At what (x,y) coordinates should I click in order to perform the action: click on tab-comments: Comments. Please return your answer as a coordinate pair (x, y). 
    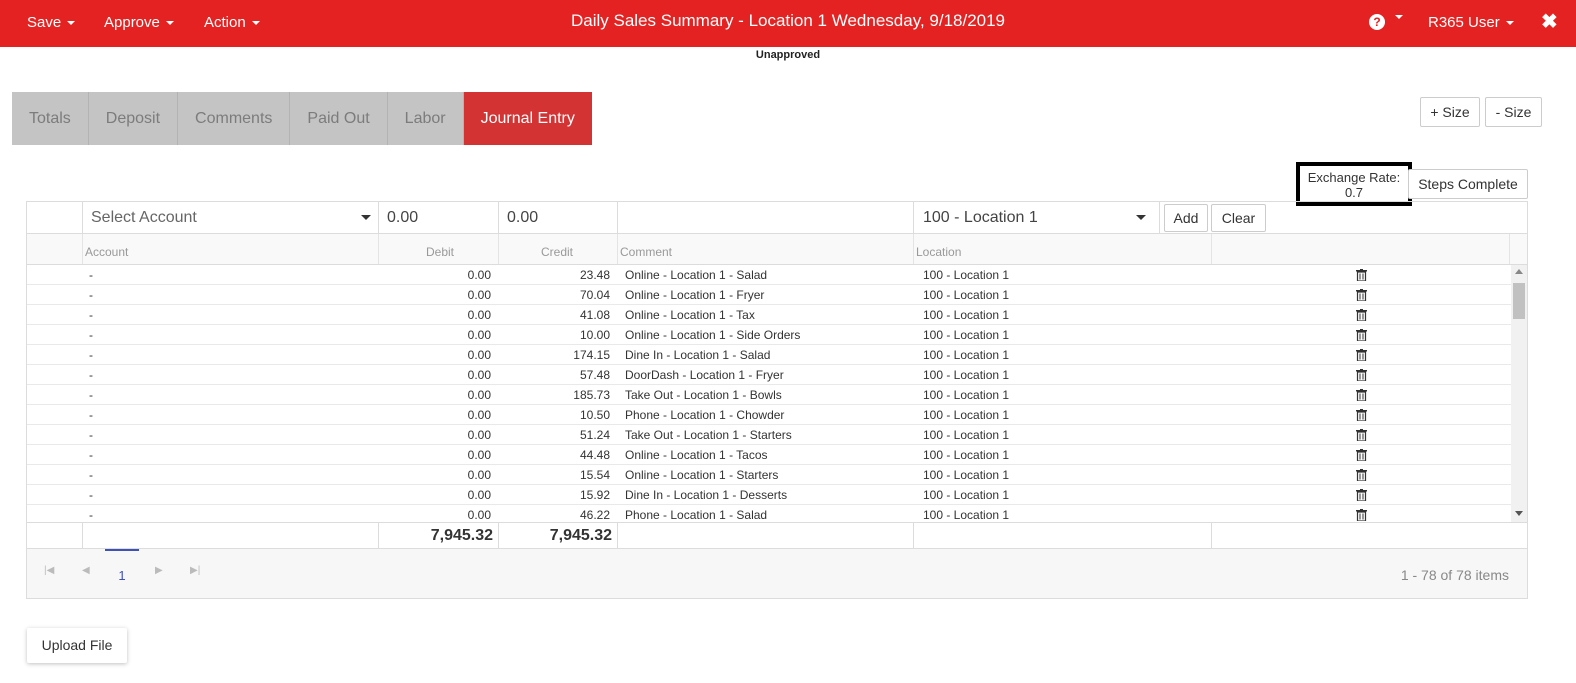
    Looking at the image, I should click on (234, 118).